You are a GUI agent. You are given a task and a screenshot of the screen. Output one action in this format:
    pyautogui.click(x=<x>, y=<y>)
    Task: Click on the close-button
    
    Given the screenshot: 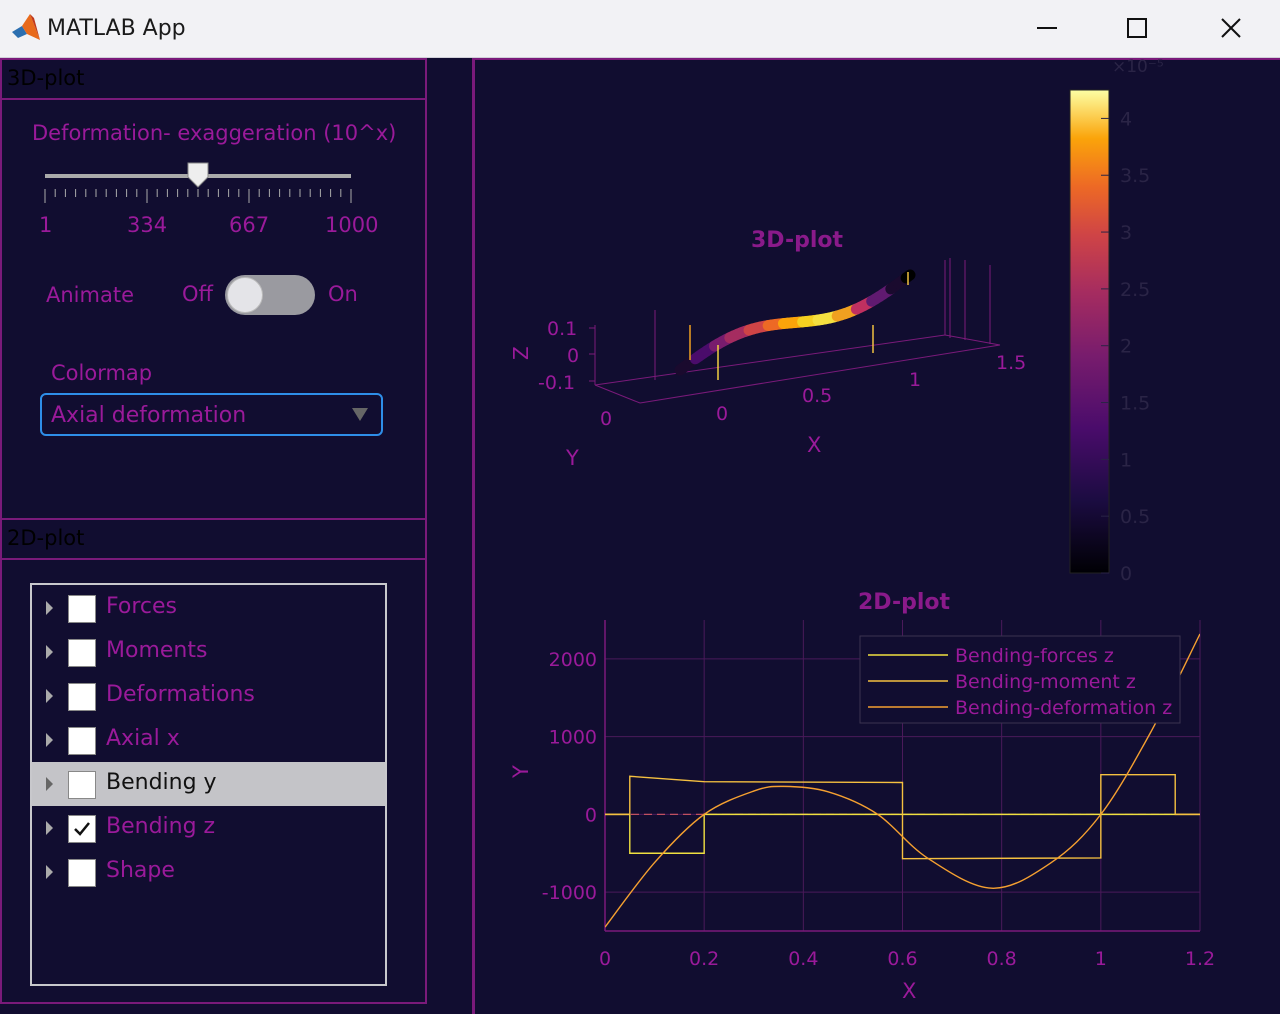 What is the action you would take?
    pyautogui.click(x=1231, y=28)
    